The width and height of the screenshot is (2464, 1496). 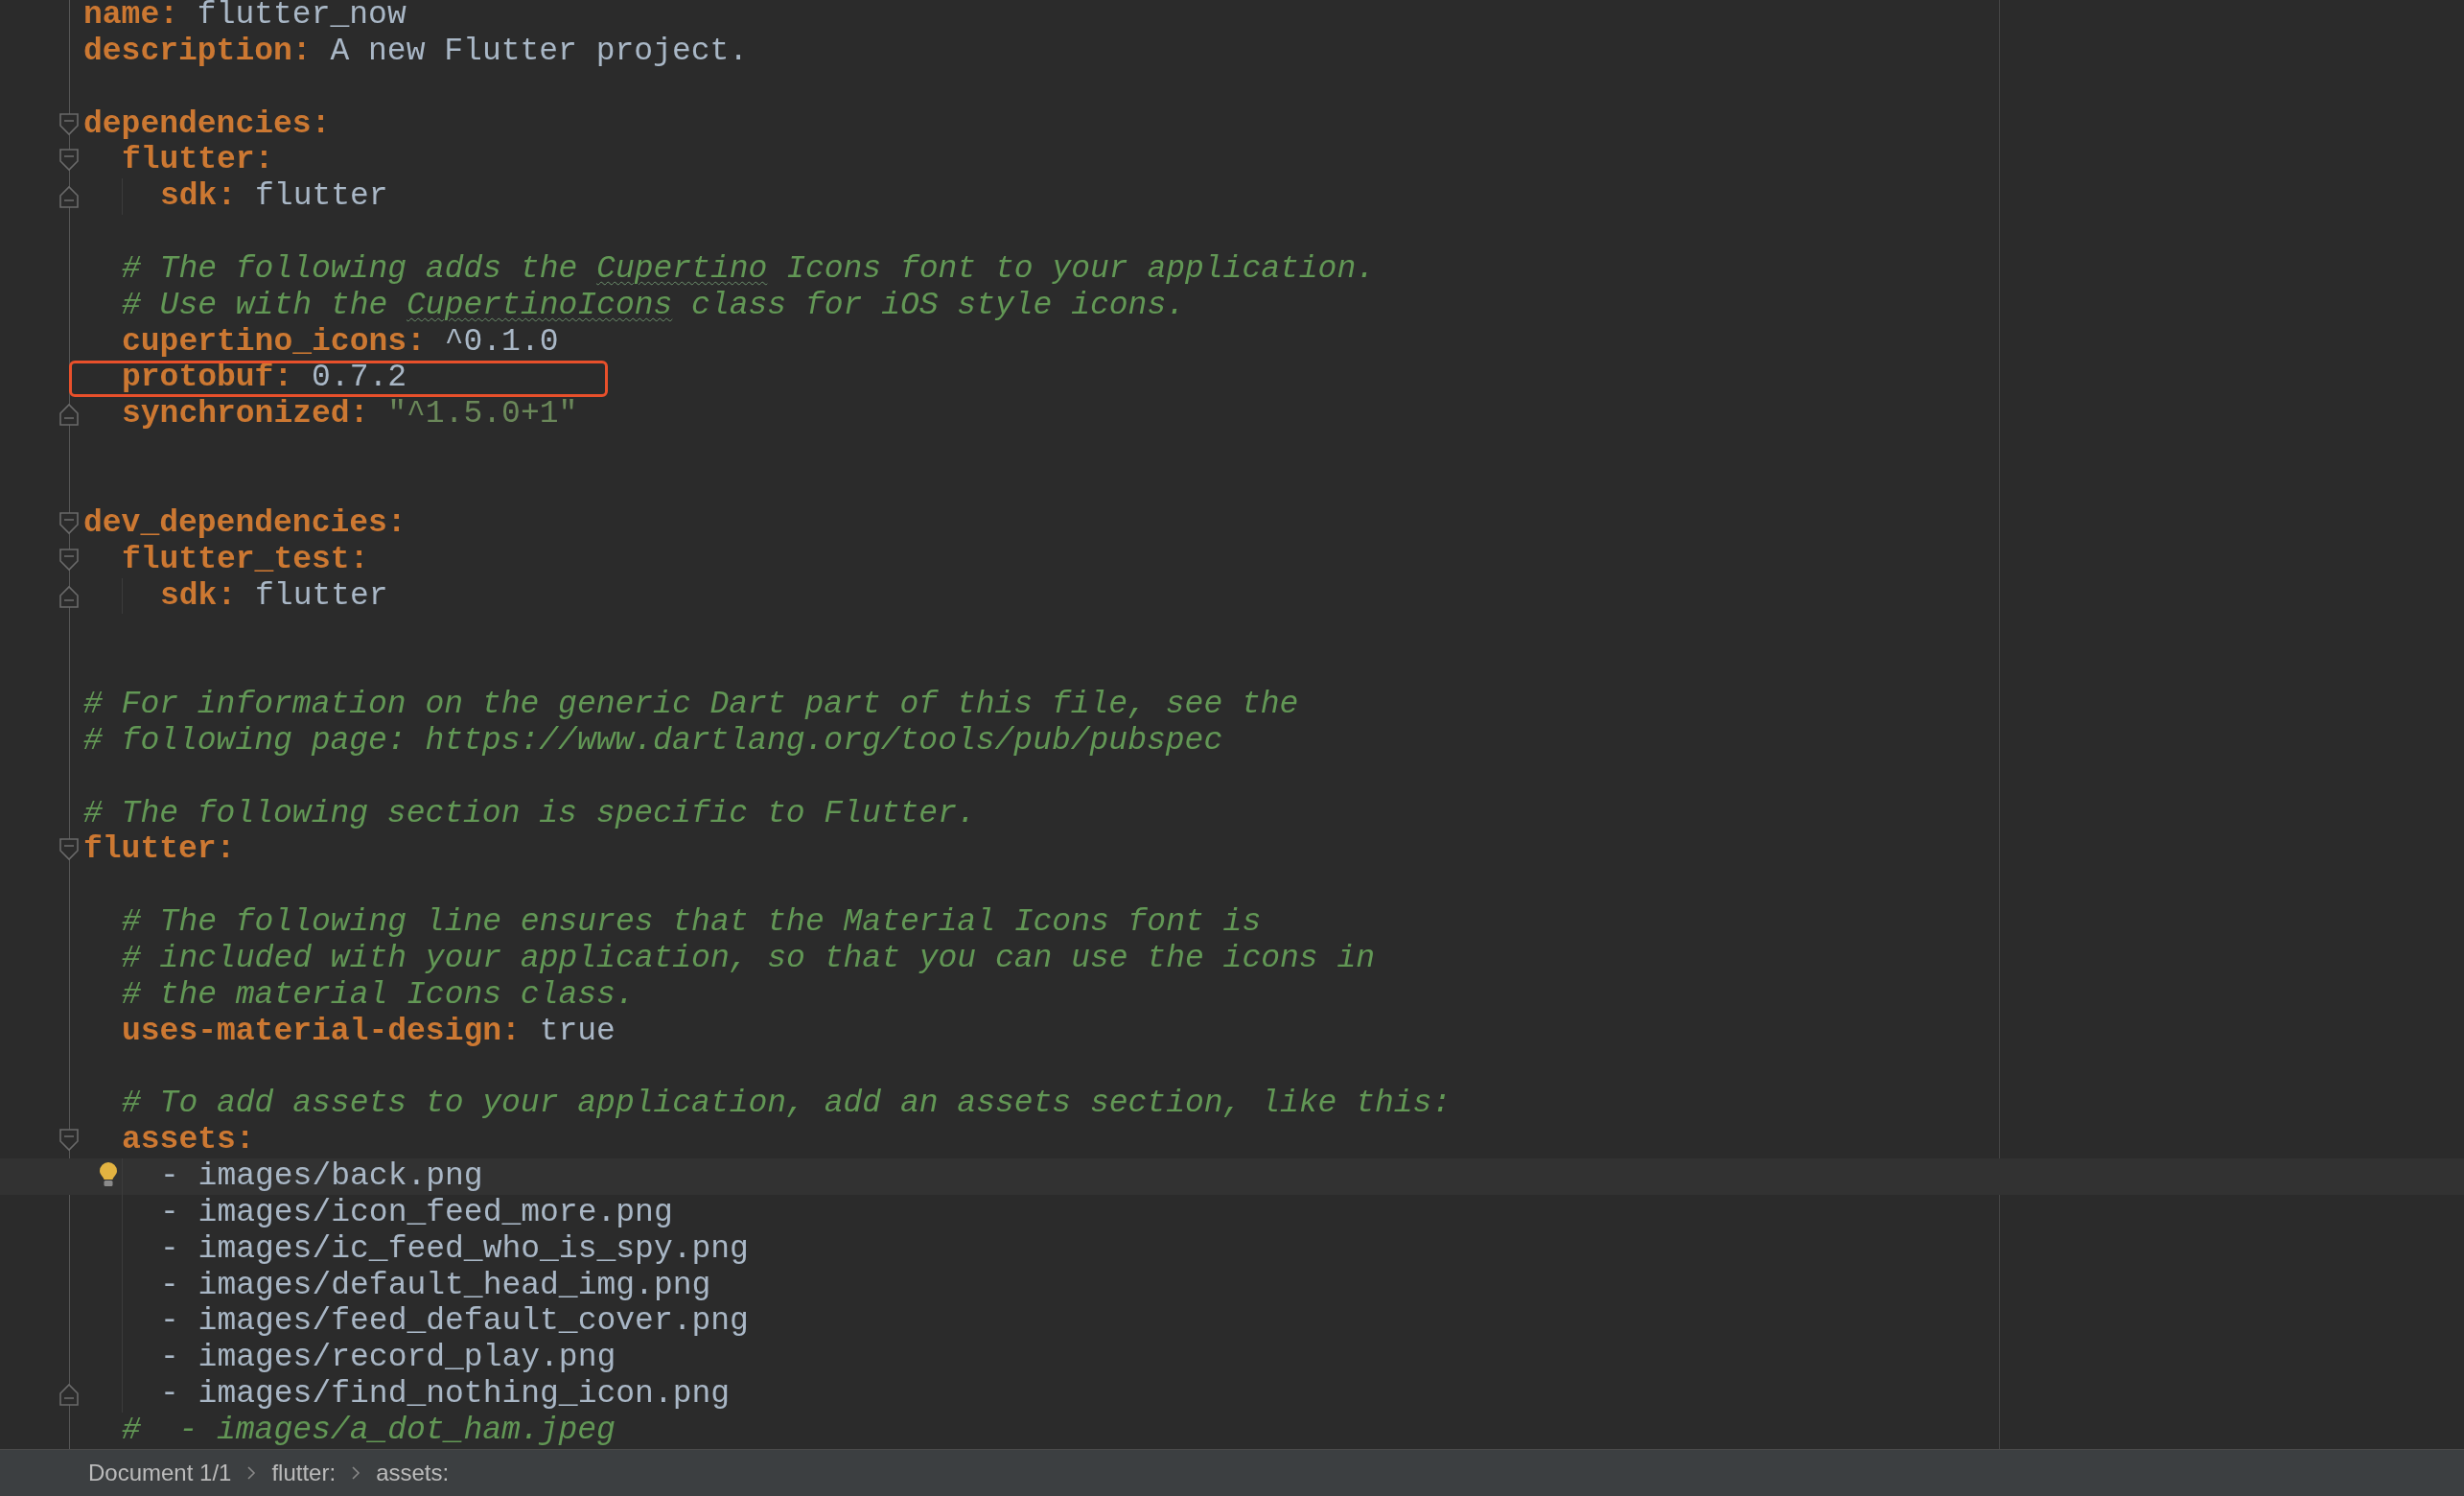 What do you see at coordinates (692, 922) in the screenshot?
I see `code-comment: # The following line ensures that the Material Icons font is` at bounding box center [692, 922].